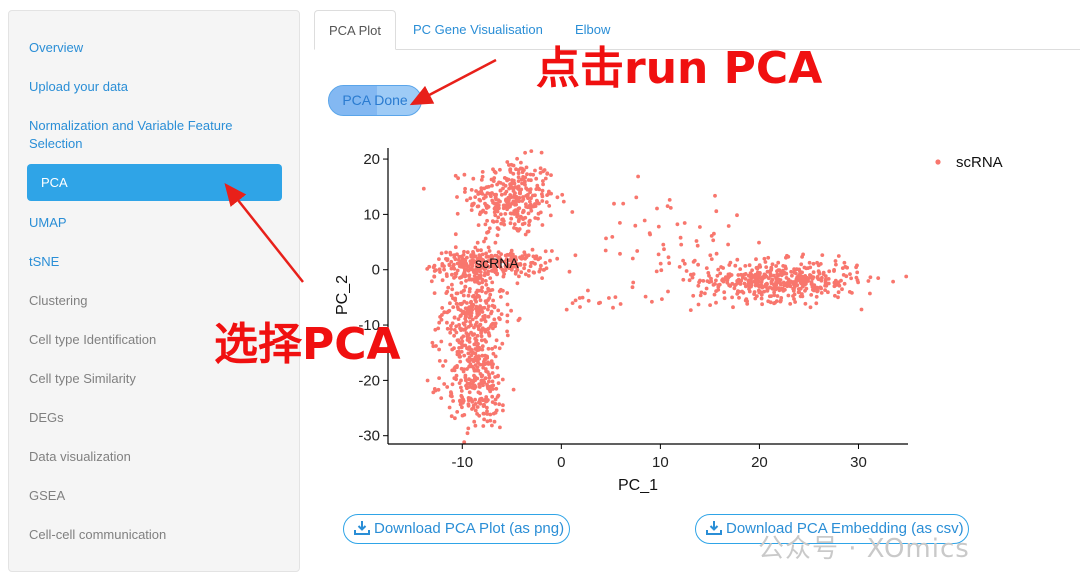 This screenshot has height=587, width=1080. I want to click on sidebar-item-data-visualization: Data visualization, so click(156, 457).